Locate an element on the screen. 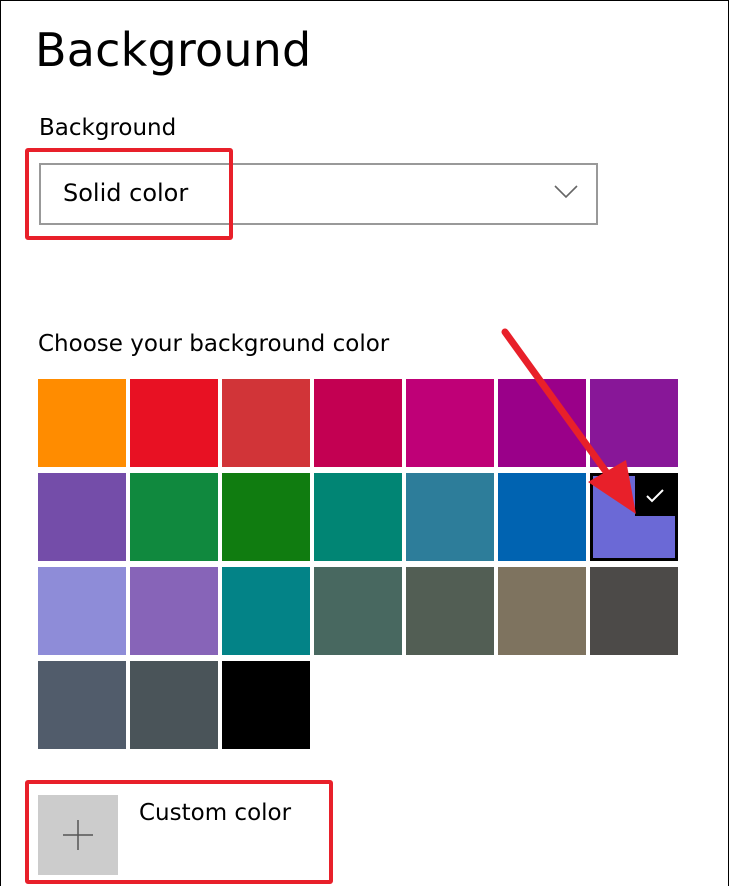  custom-color-highlight-box is located at coordinates (179, 832).